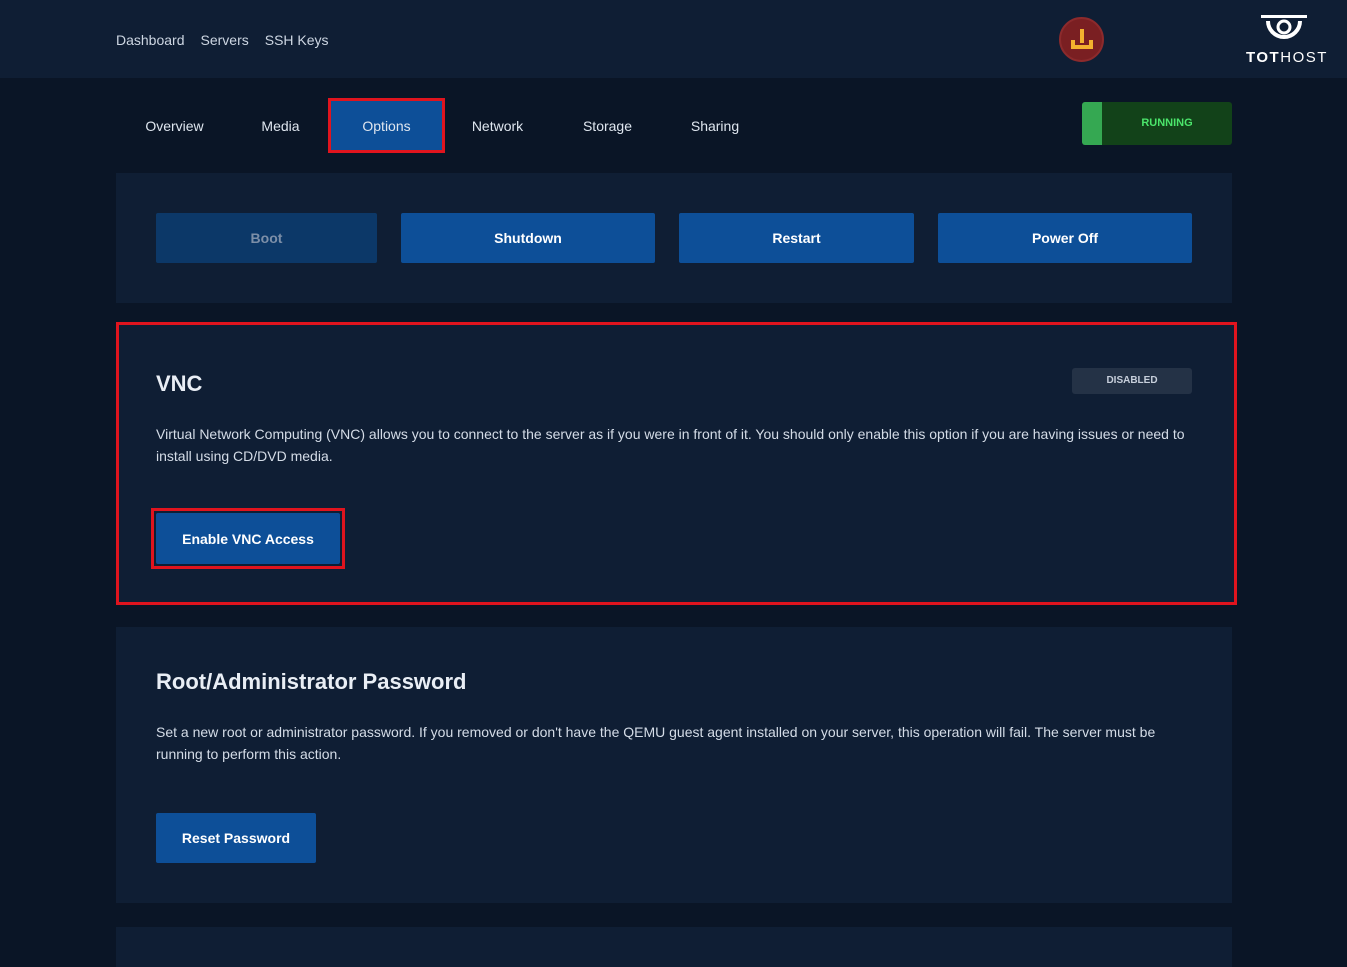 This screenshot has width=1347, height=967. I want to click on server-status-badge: RUNNING, so click(1157, 123).